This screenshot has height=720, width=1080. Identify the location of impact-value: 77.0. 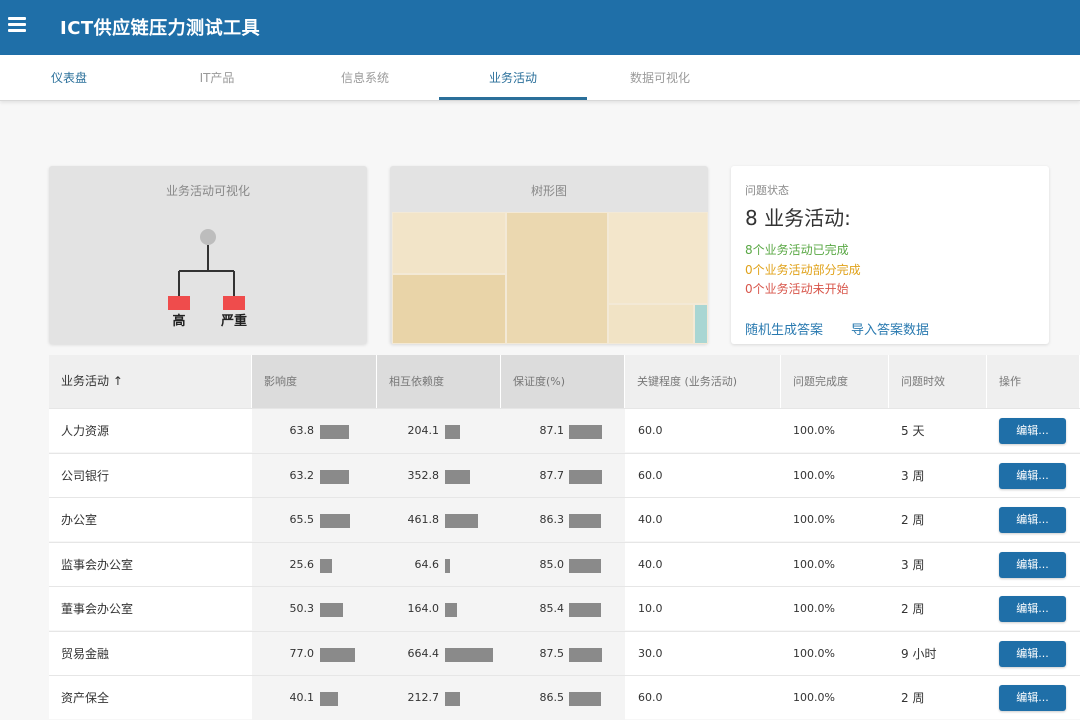
(302, 653).